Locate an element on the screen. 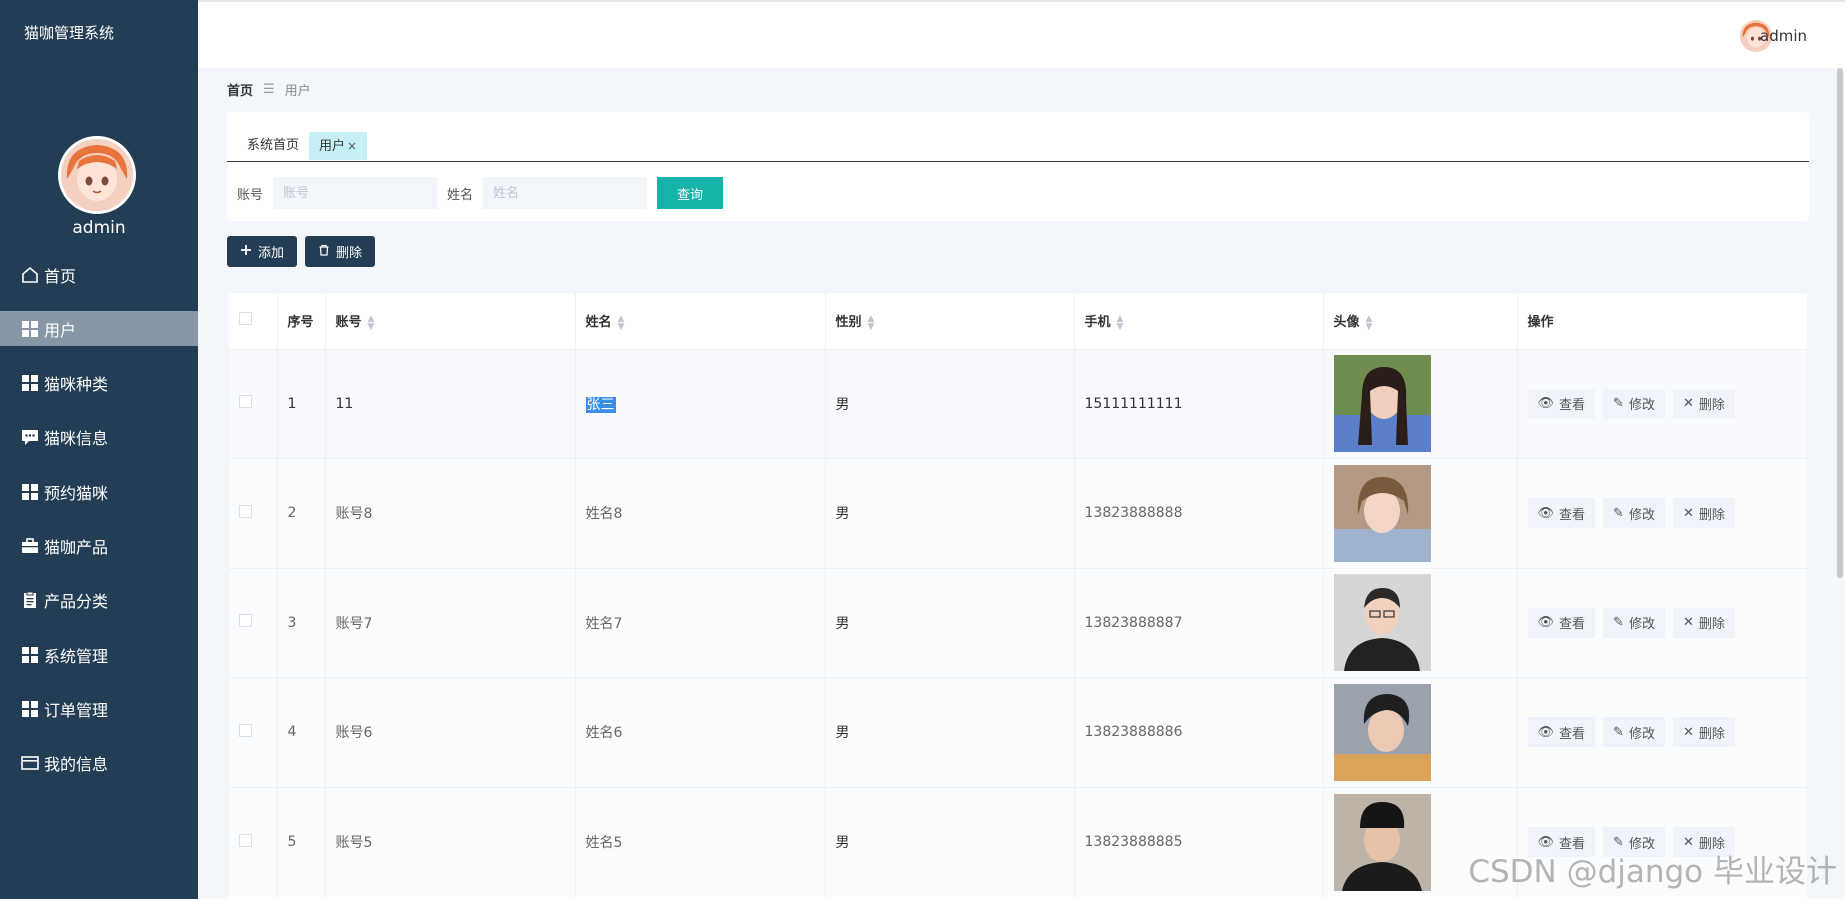  sidebar-item-cat-info: 猫咪信息 is located at coordinates (99, 437).